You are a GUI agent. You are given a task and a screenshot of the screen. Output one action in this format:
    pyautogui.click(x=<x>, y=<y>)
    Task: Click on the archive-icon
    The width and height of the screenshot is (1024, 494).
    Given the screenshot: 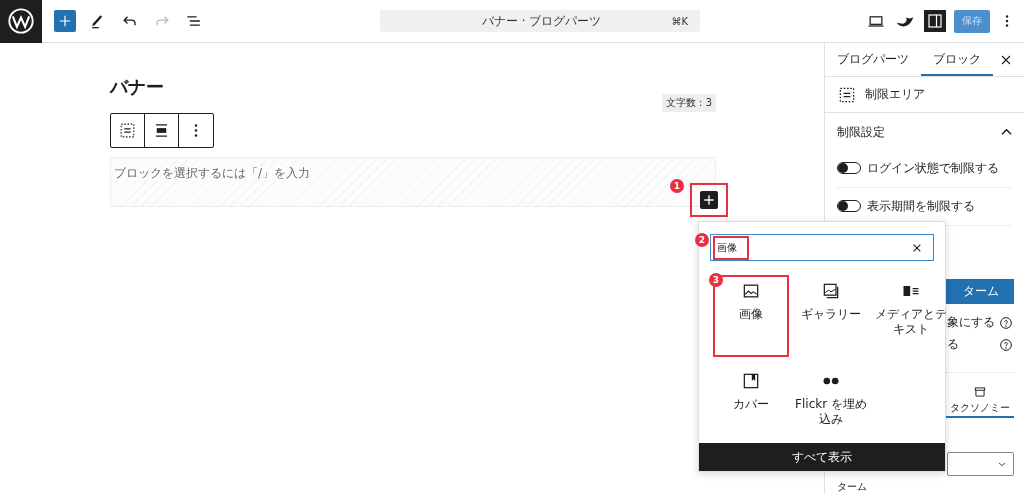 What is the action you would take?
    pyautogui.click(x=980, y=392)
    